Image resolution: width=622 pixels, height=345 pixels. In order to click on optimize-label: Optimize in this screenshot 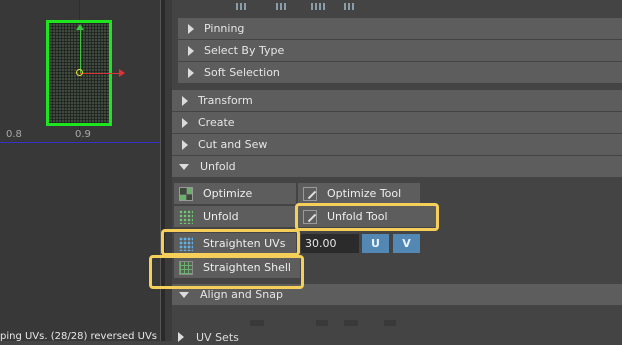, I will do `click(228, 193)`.